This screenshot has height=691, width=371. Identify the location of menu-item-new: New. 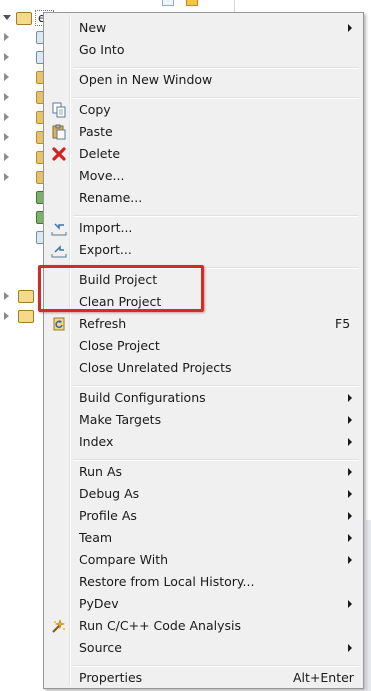
(203, 28).